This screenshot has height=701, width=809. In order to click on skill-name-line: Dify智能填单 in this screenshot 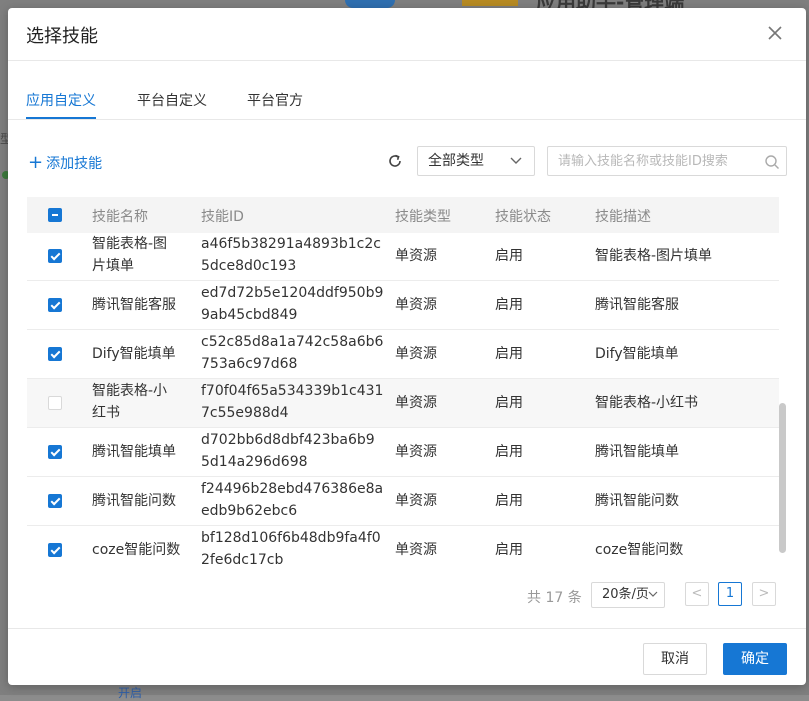, I will do `click(134, 354)`.